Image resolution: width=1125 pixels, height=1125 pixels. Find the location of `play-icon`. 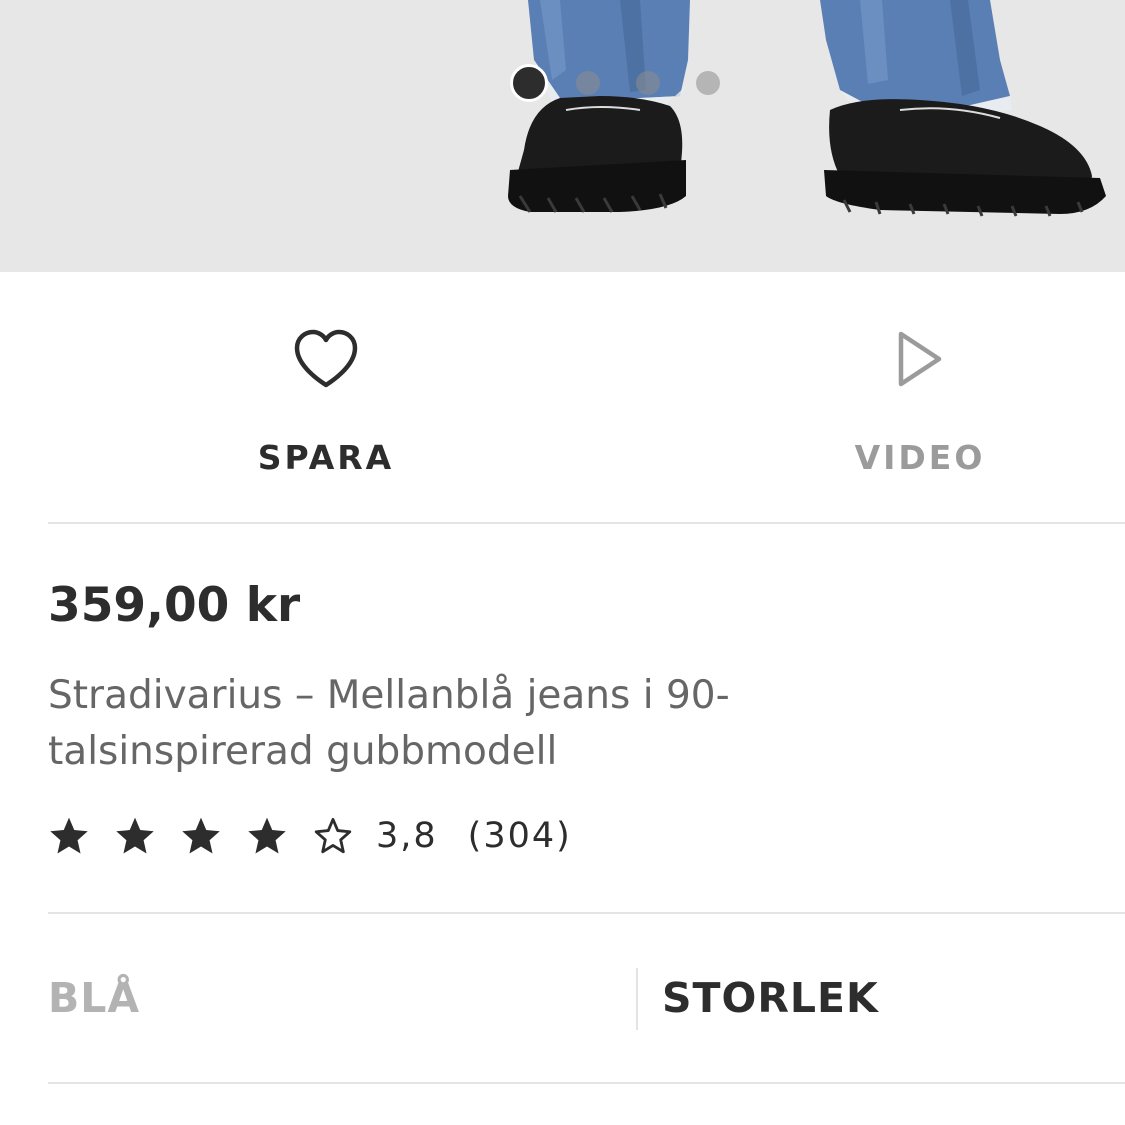

play-icon is located at coordinates (920, 359).